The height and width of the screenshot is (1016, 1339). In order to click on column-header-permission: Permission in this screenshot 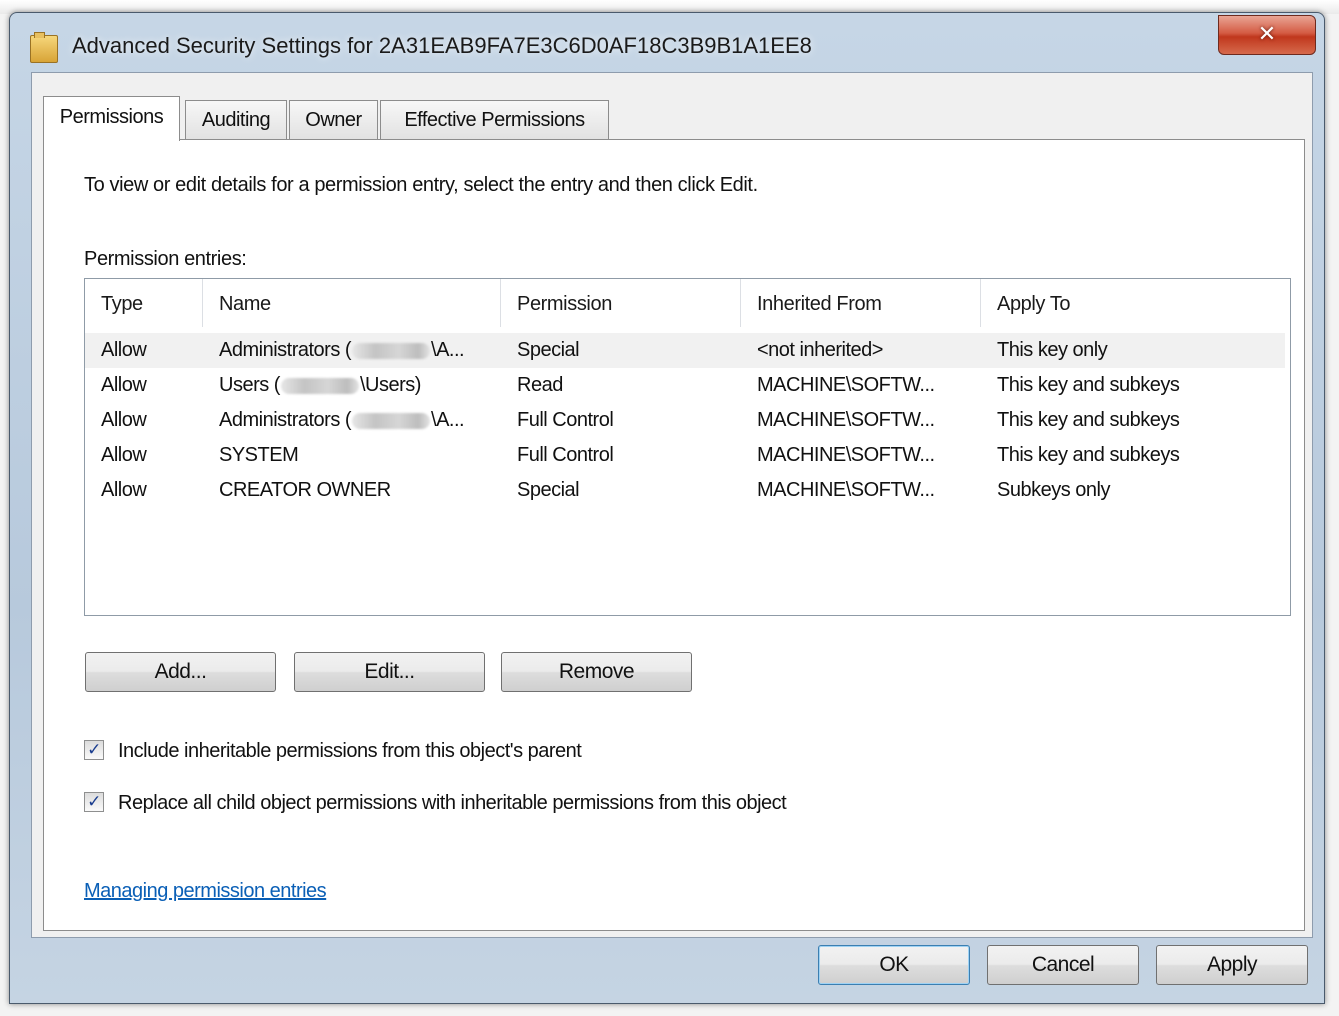, I will do `click(621, 303)`.